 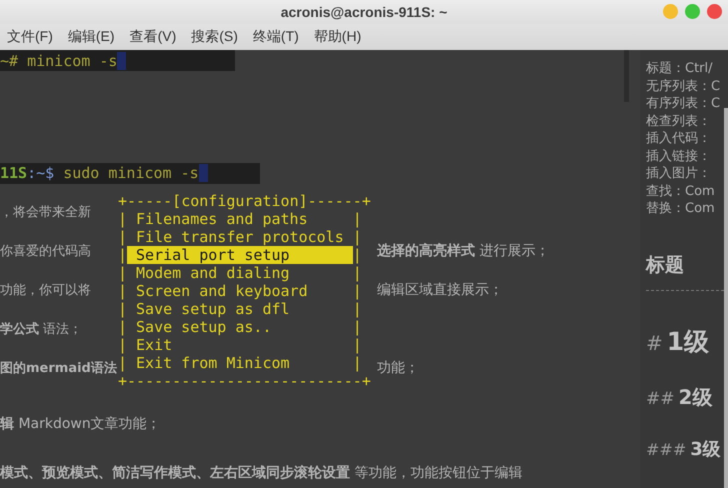 What do you see at coordinates (214, 37) in the screenshot?
I see `menu-item: 搜索(S)` at bounding box center [214, 37].